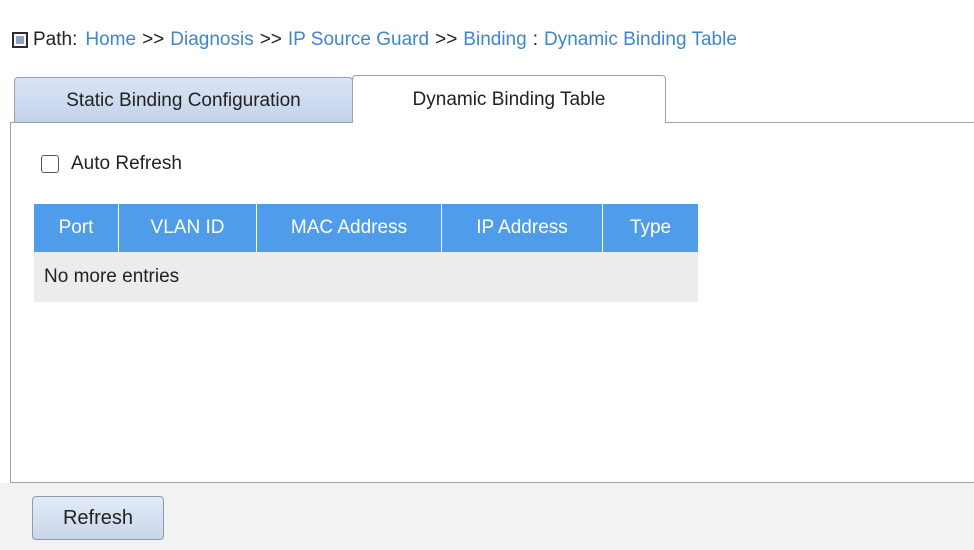  Describe the element at coordinates (98, 518) in the screenshot. I see `refresh-button: Refresh` at that location.